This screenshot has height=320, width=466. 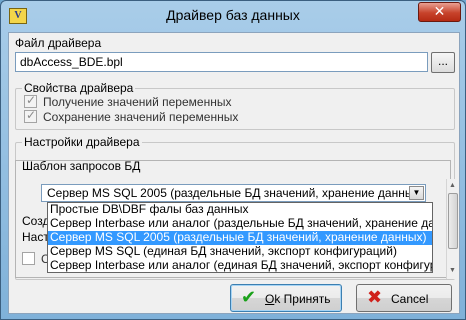 What do you see at coordinates (82, 142) in the screenshot?
I see `driver-settings-title: Настройки драйвера` at bounding box center [82, 142].